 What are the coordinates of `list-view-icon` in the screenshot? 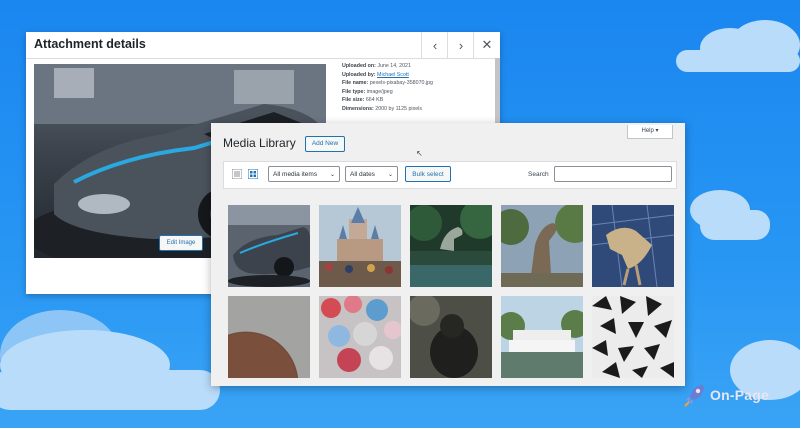 It's located at (237, 174).